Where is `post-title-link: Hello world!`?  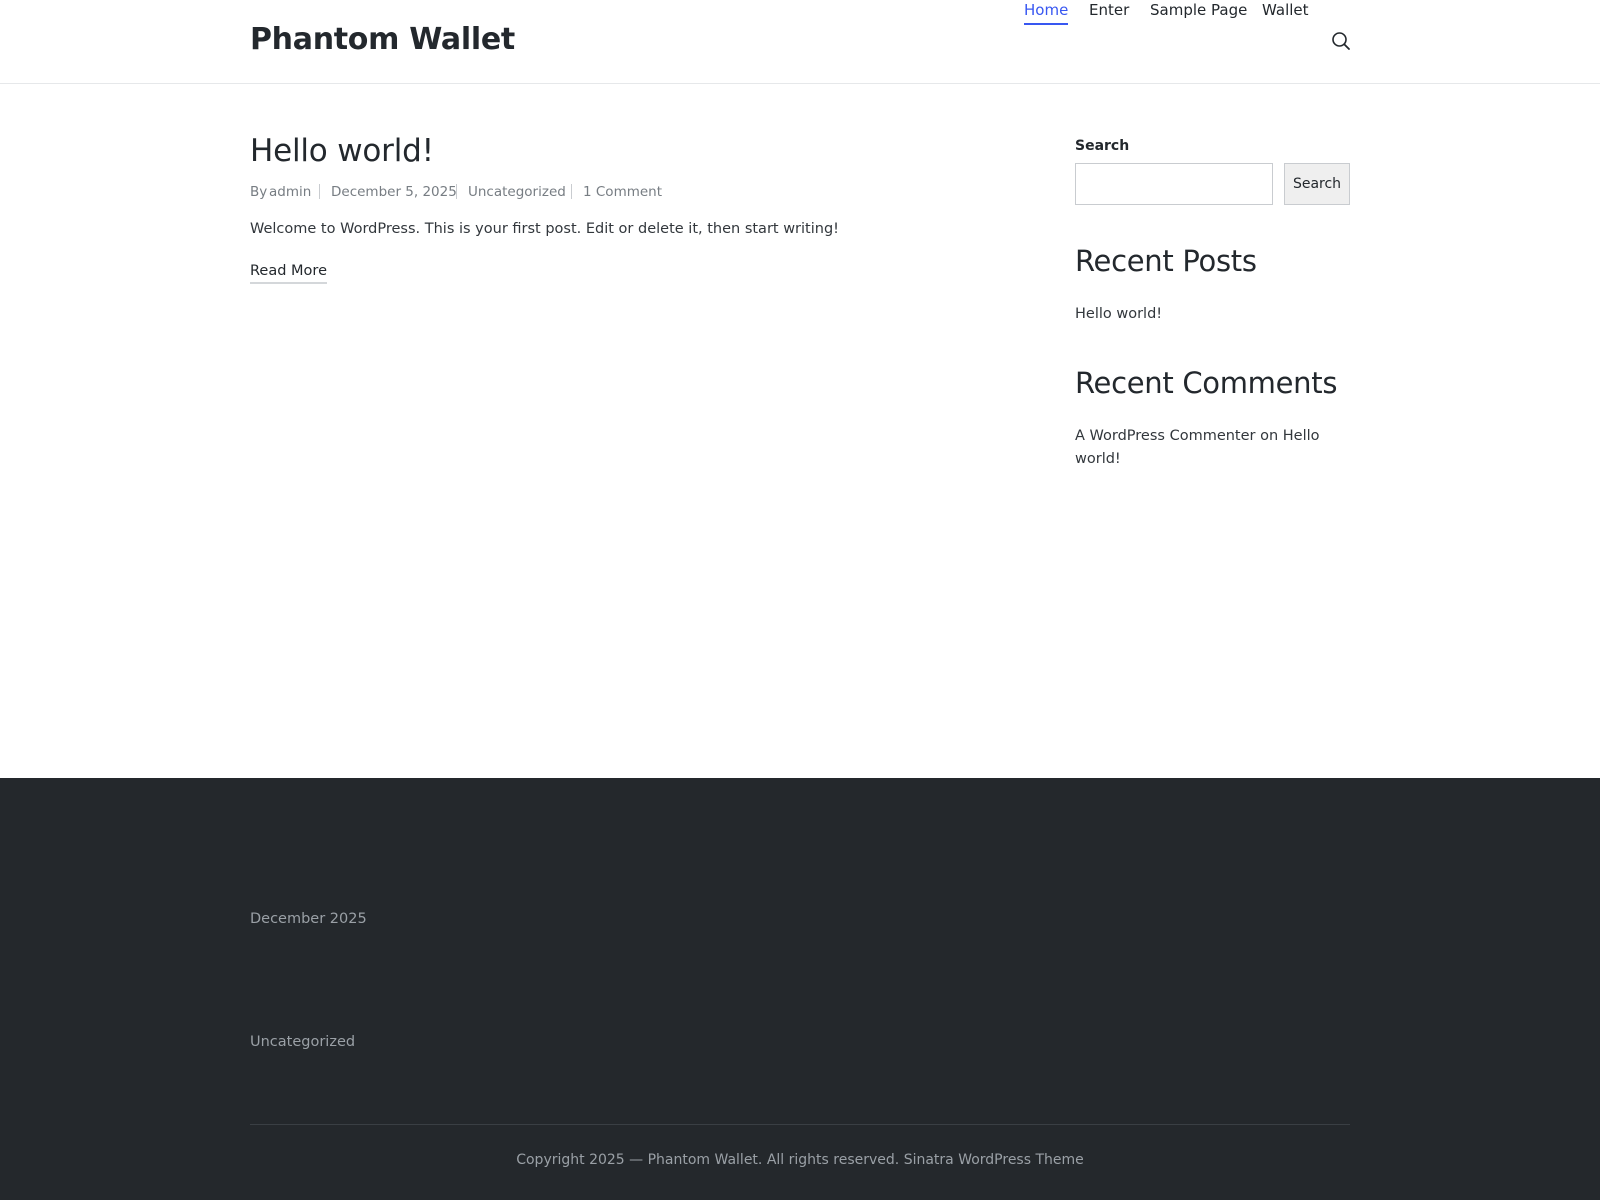 post-title-link: Hello world! is located at coordinates (342, 151).